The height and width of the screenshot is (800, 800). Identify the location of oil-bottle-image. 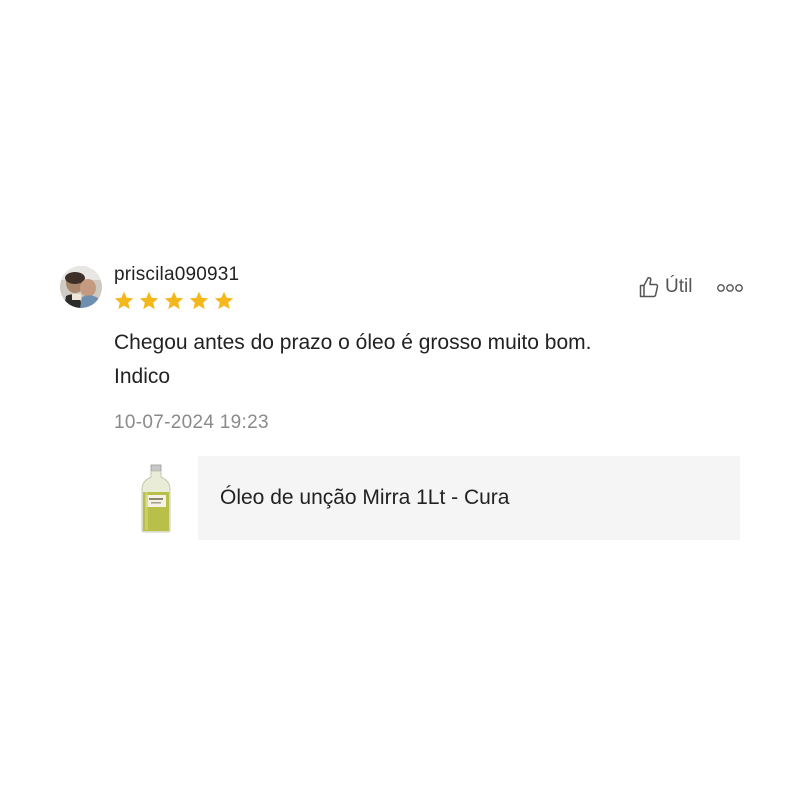
(156, 498).